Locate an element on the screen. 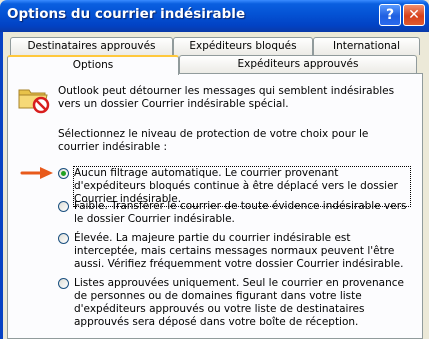 Image resolution: width=429 pixels, height=339 pixels. radio-button-elevee is located at coordinates (63, 238).